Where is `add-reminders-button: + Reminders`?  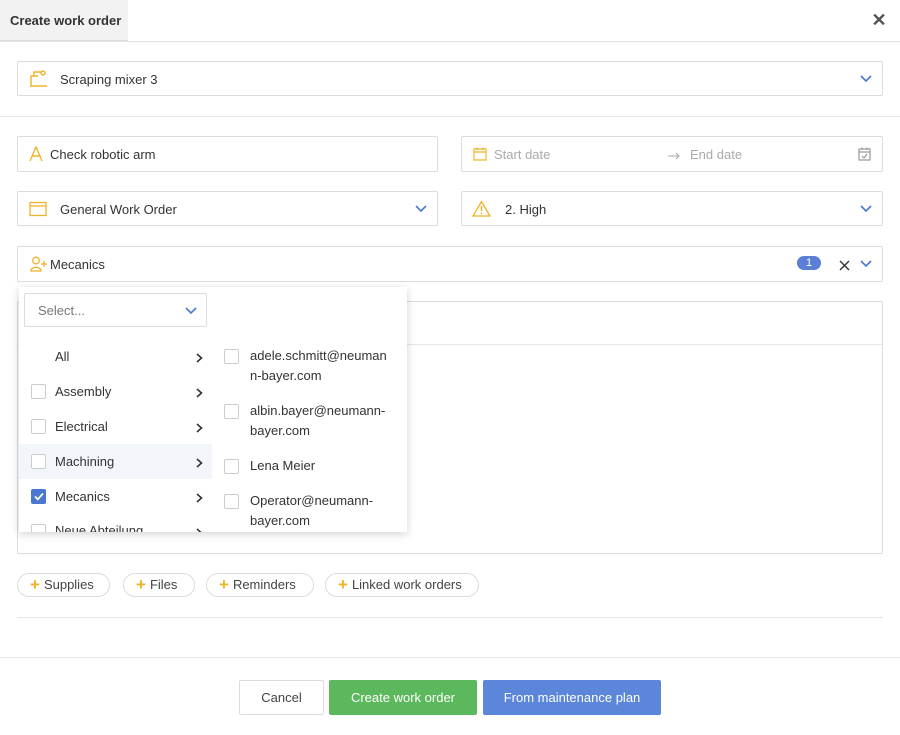 add-reminders-button: + Reminders is located at coordinates (260, 585).